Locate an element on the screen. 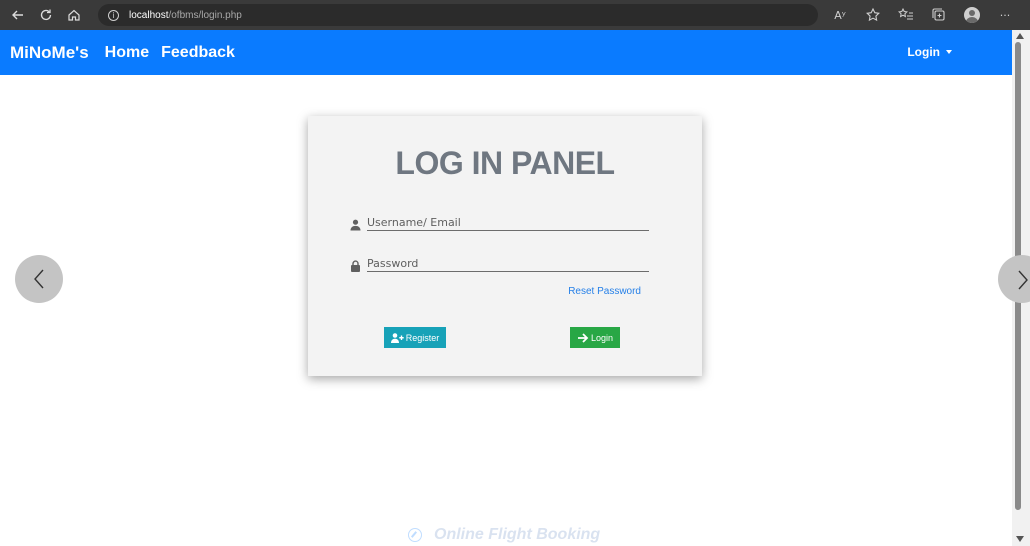 This screenshot has height=546, width=1030. register-button: Register is located at coordinates (415, 337).